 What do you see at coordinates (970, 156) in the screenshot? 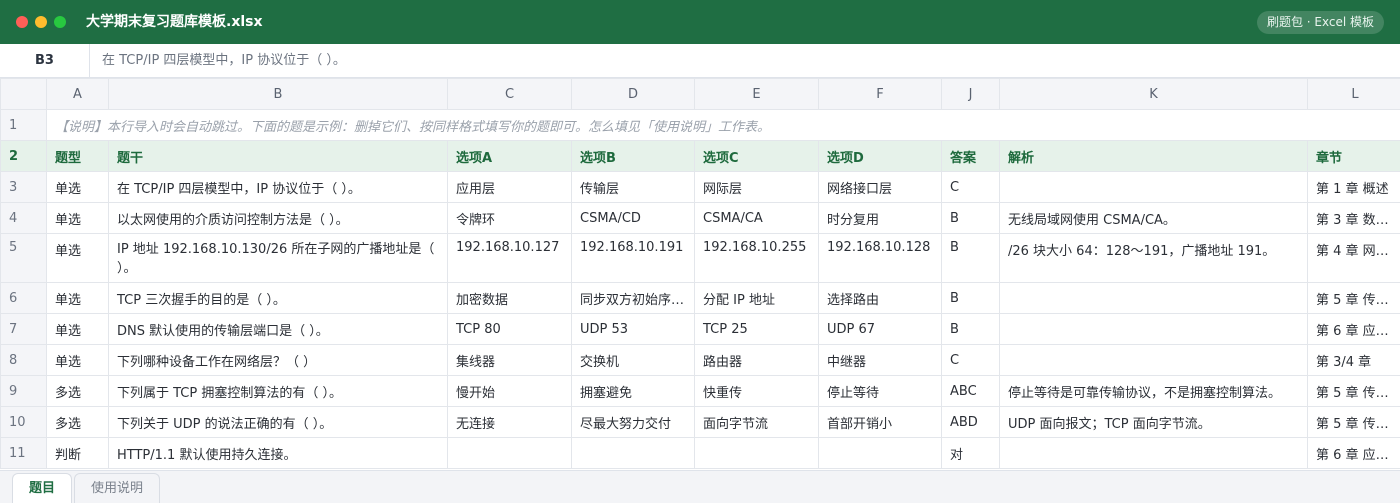
I see `field-header-cell: 答案` at bounding box center [970, 156].